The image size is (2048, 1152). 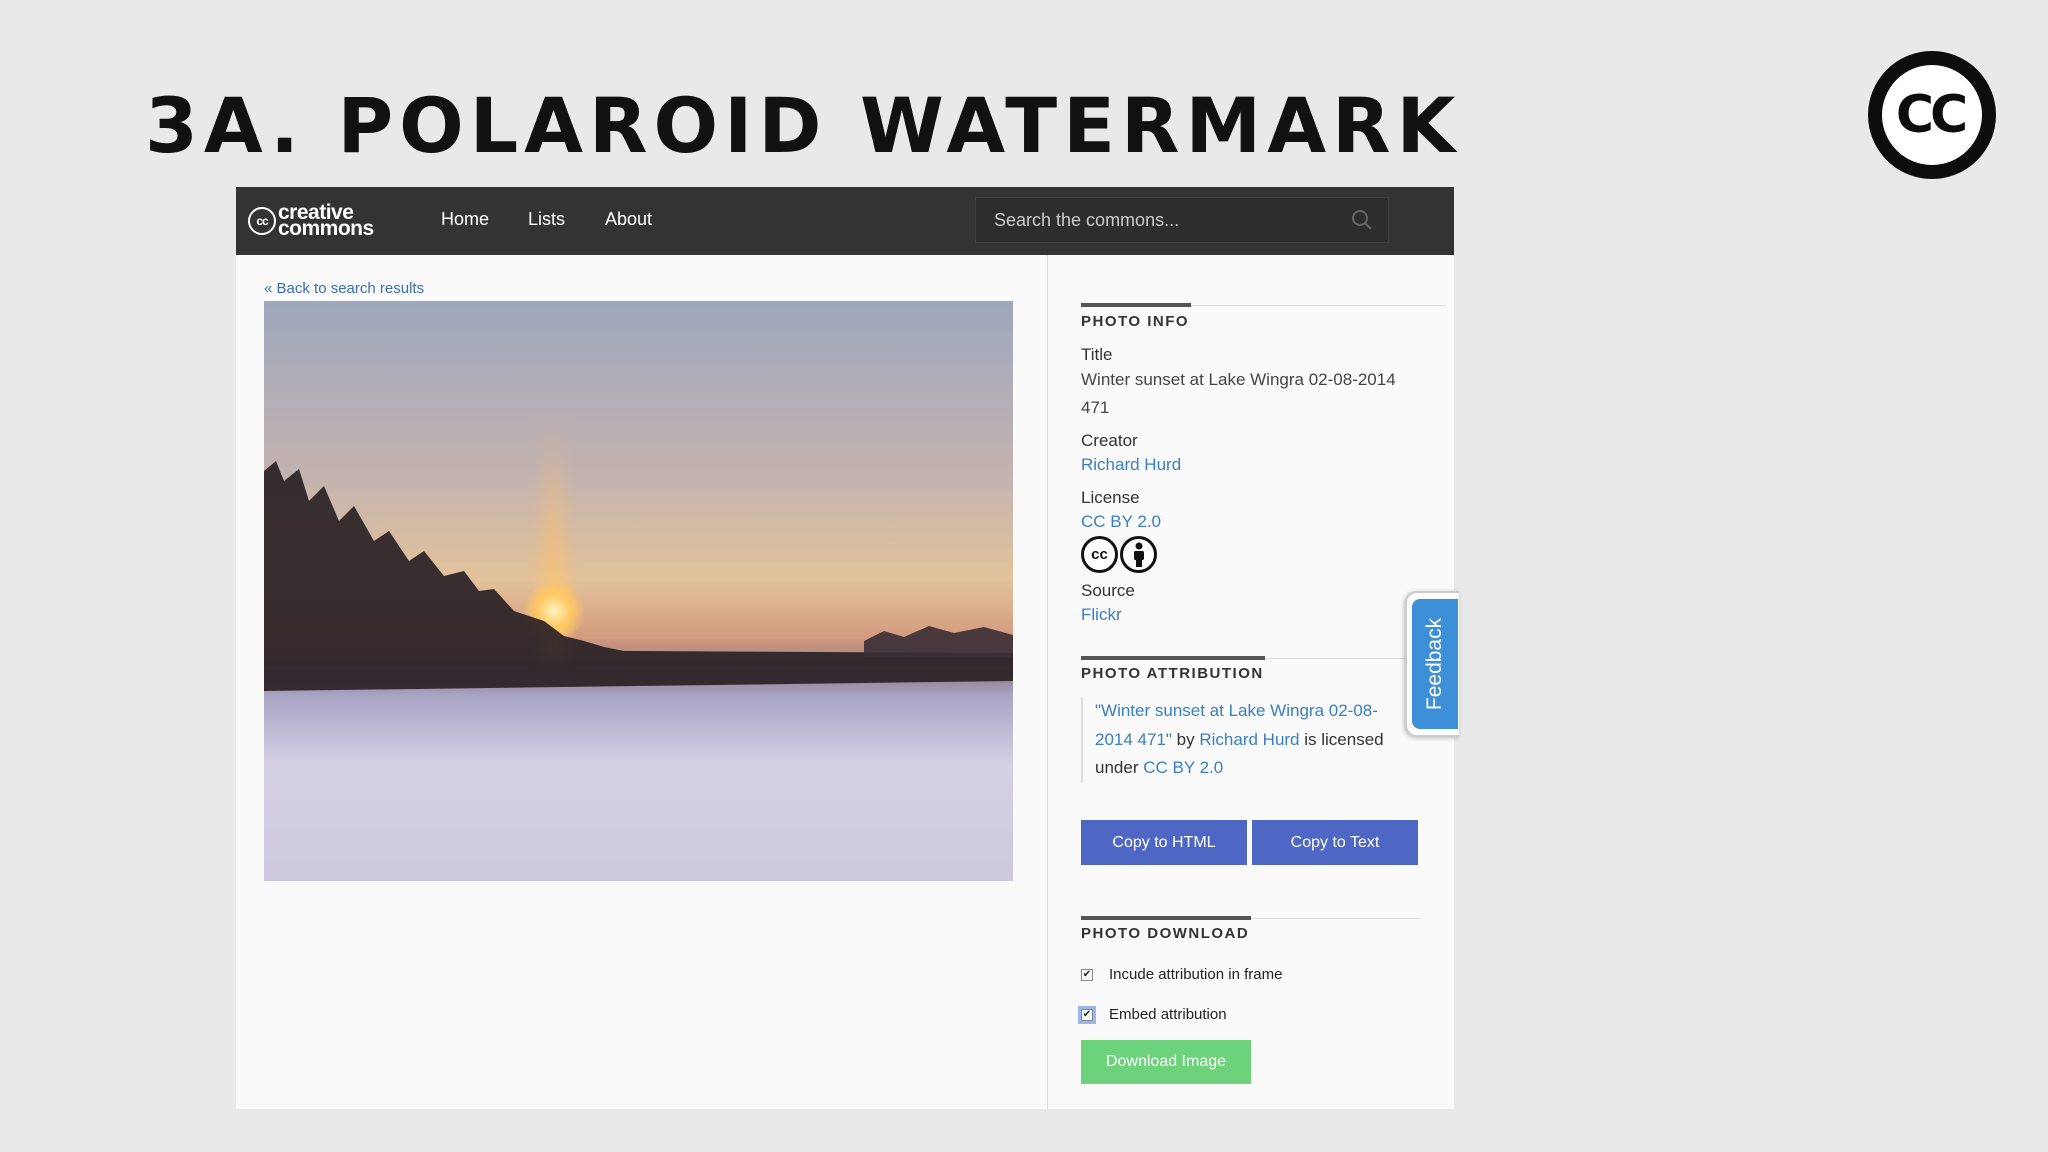 I want to click on creator-link: Richard Hurd, so click(x=1131, y=465).